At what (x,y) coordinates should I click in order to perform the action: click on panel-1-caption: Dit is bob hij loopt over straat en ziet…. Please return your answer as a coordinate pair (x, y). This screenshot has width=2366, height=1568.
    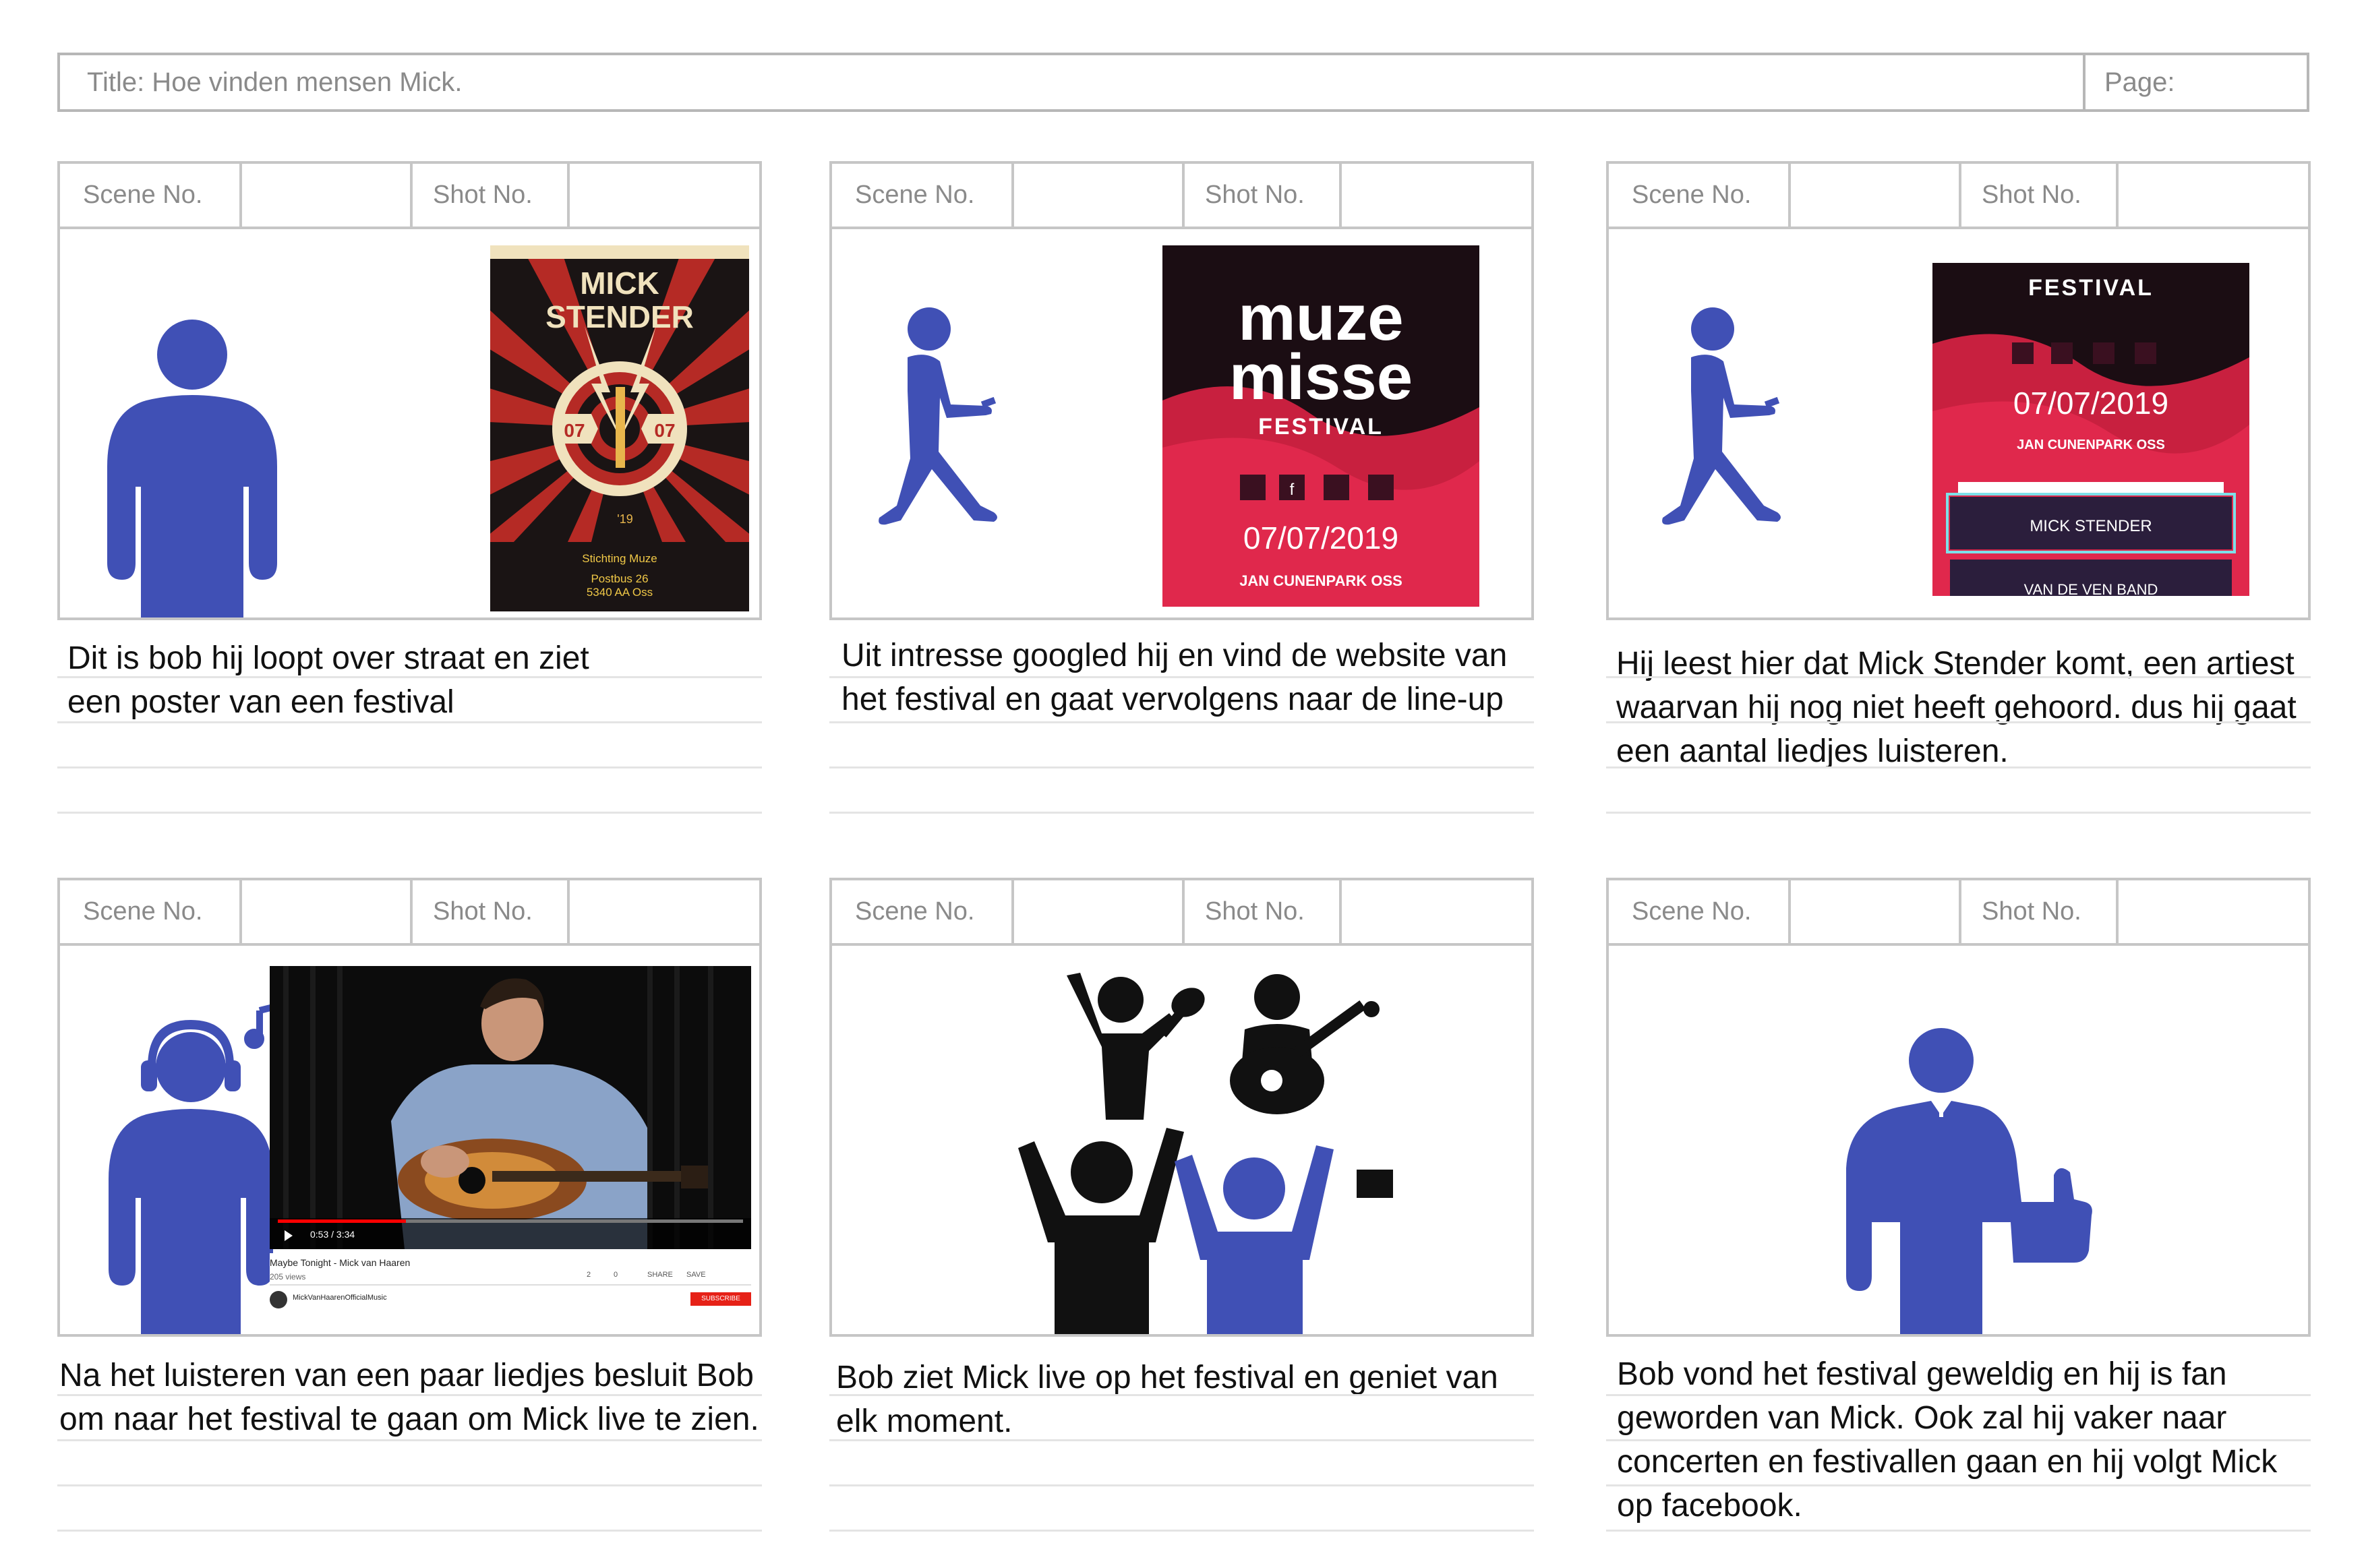
    Looking at the image, I should click on (328, 680).